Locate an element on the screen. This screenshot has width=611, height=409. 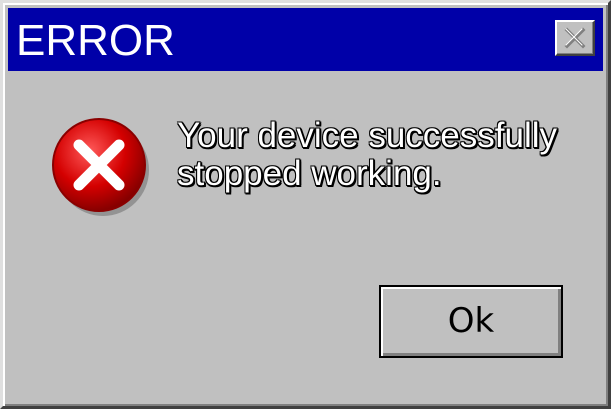
message-line-1: Your device successfully is located at coordinates (367, 135).